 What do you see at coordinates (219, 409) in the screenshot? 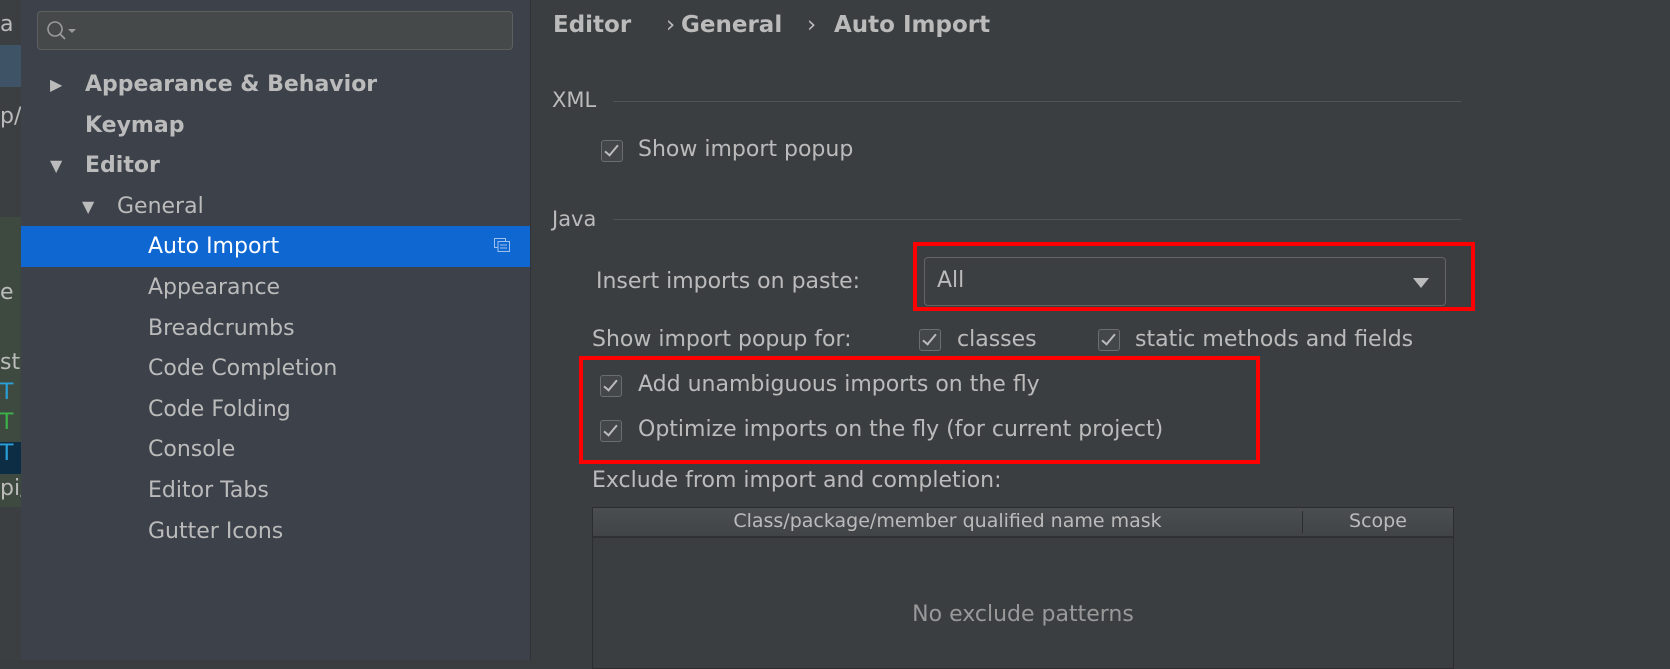
I see `sidebar-item-label: Code Folding` at bounding box center [219, 409].